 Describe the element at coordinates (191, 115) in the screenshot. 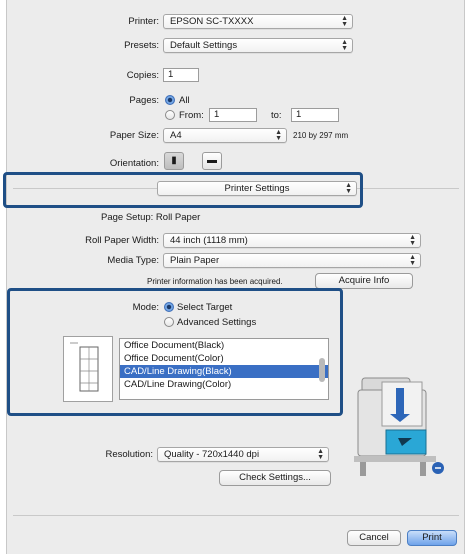

I see `pages-from-label: From:` at that location.